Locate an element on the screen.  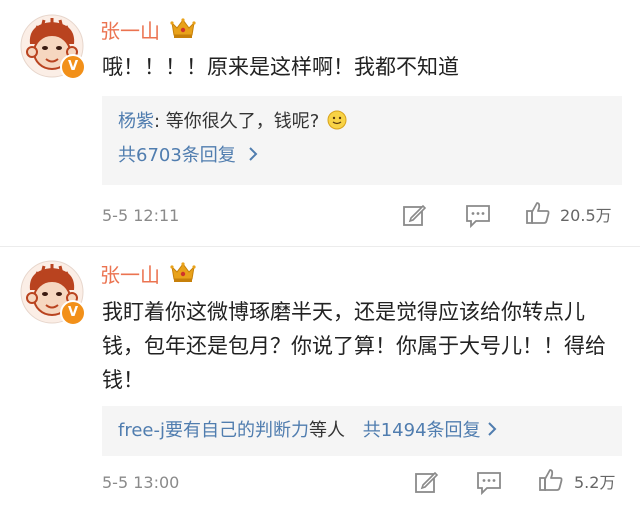
reply-preview-line: free-j要有自己的判断力等人 共1494条回复 is located at coordinates (307, 431).